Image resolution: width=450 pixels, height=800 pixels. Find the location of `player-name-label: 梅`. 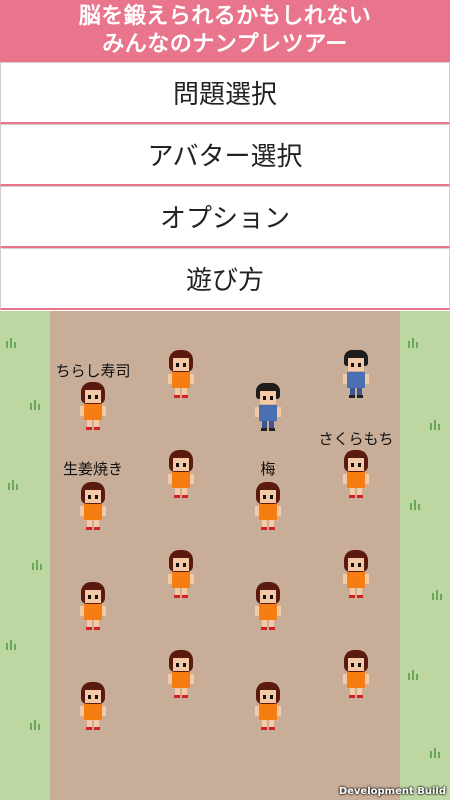

player-name-label: 梅 is located at coordinates (268, 469).